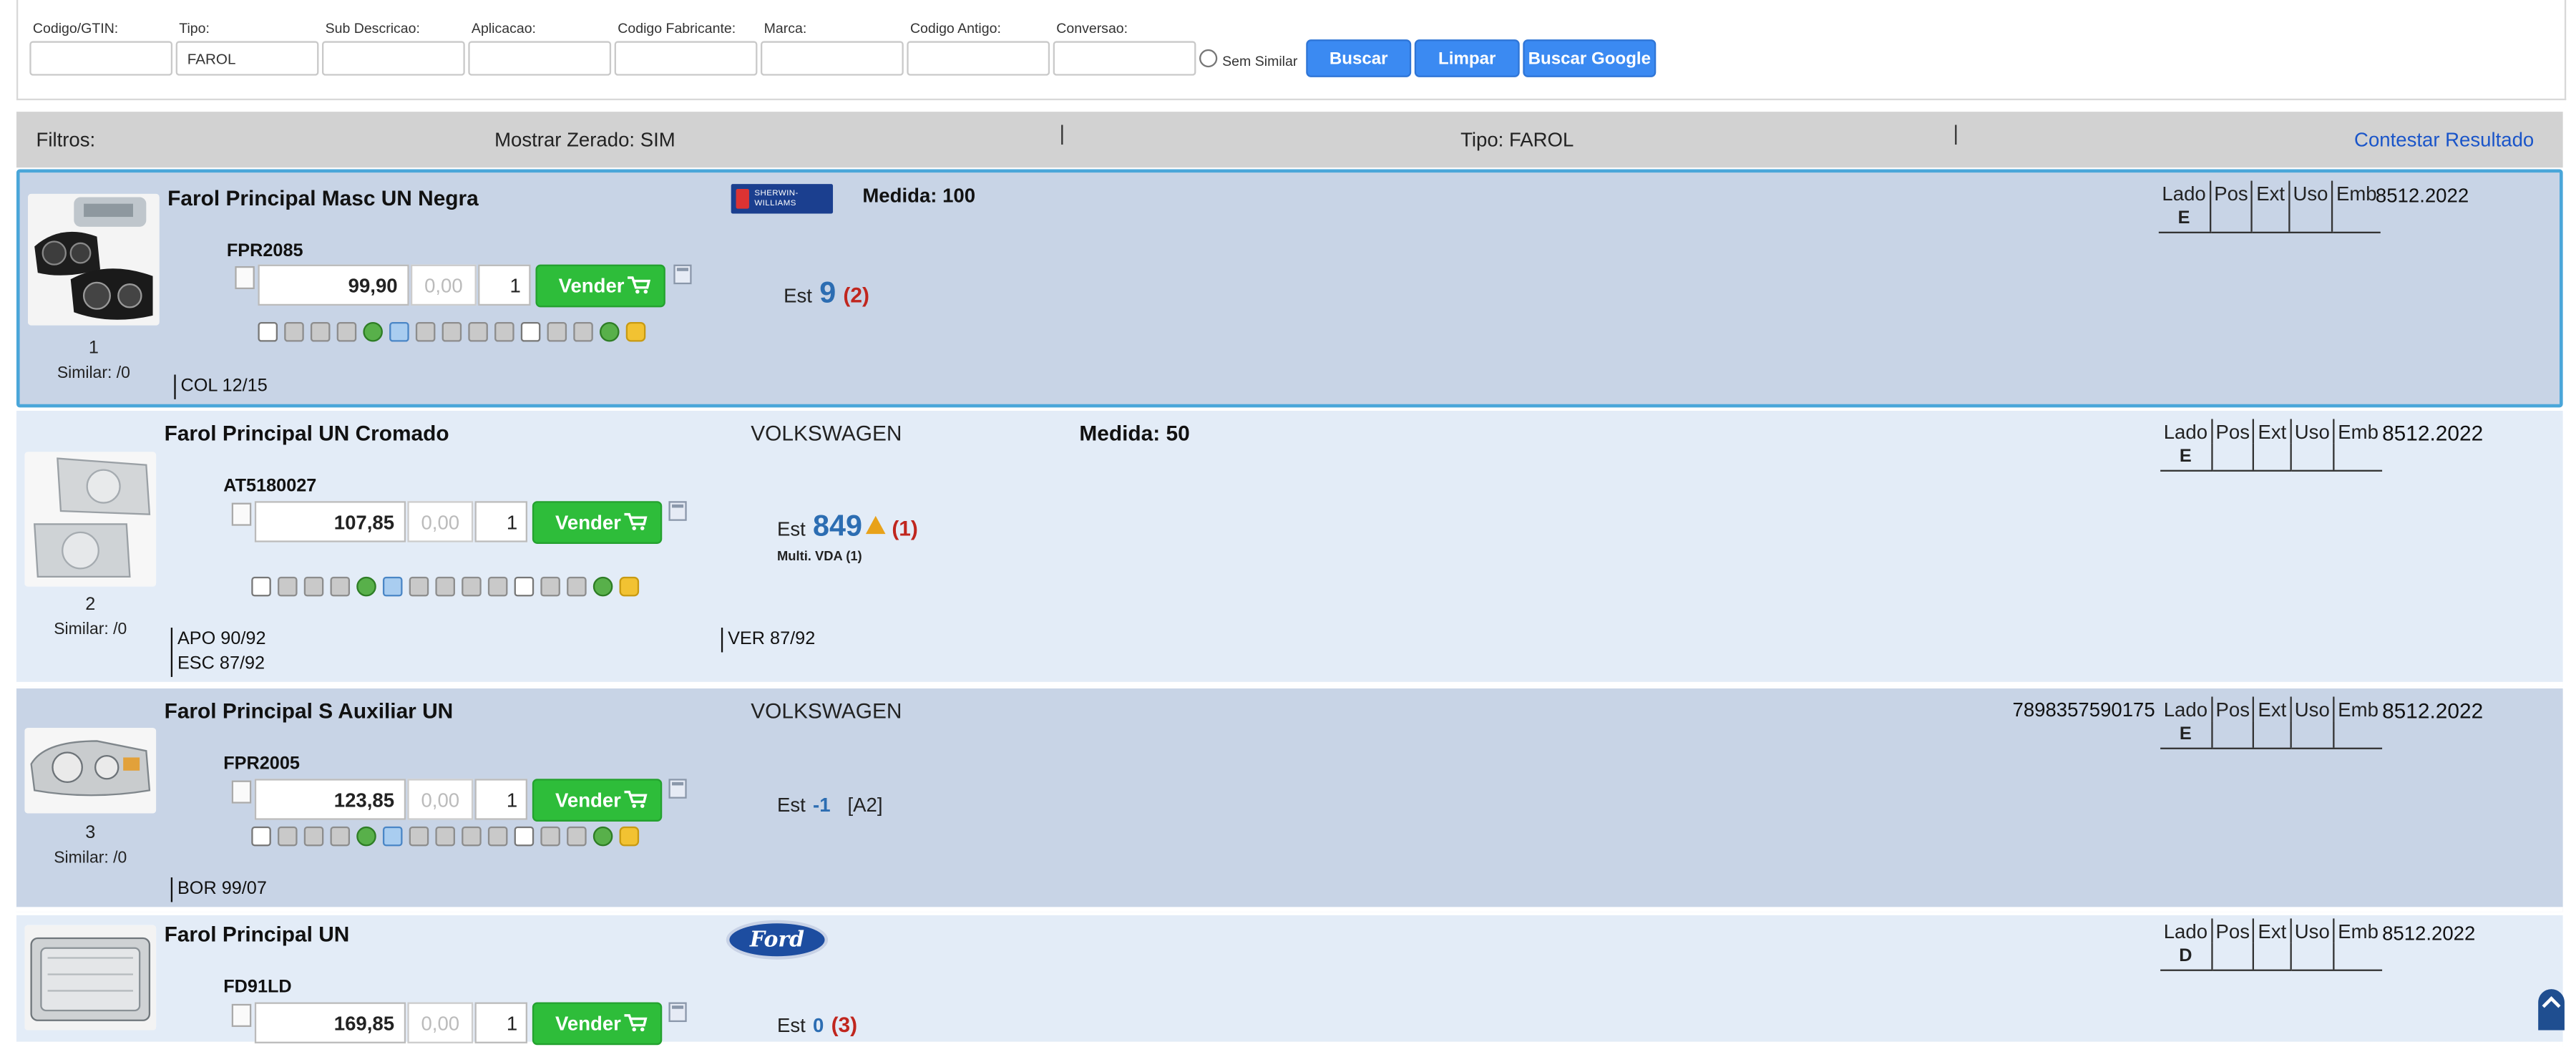 The height and width of the screenshot is (1047, 2576). Describe the element at coordinates (844, 1024) in the screenshot. I see `stock-branches: (3)` at that location.